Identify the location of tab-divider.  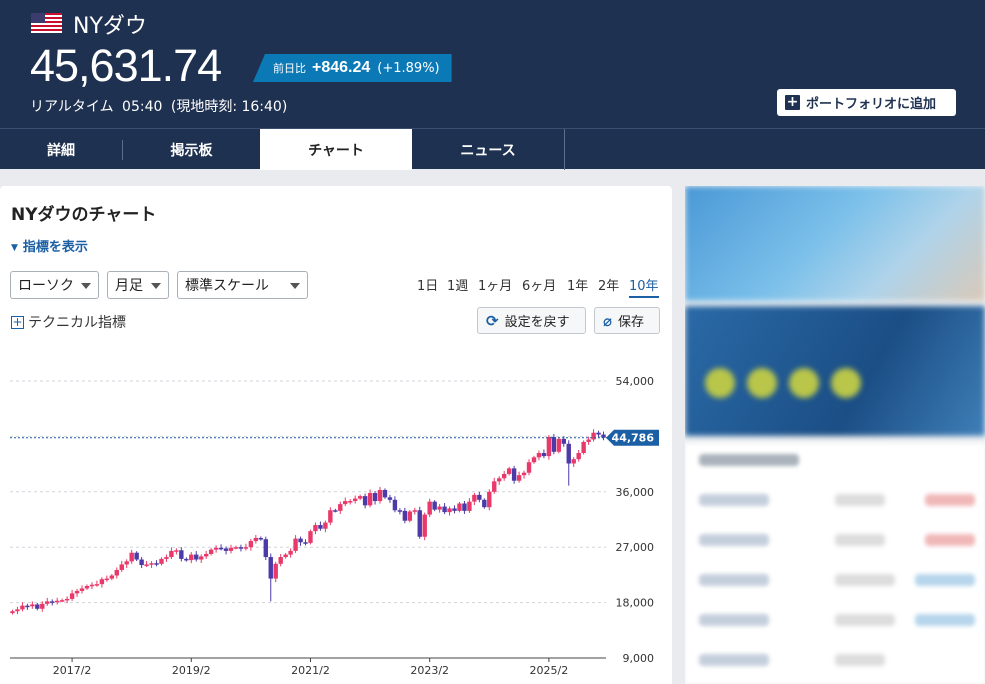
(564, 149).